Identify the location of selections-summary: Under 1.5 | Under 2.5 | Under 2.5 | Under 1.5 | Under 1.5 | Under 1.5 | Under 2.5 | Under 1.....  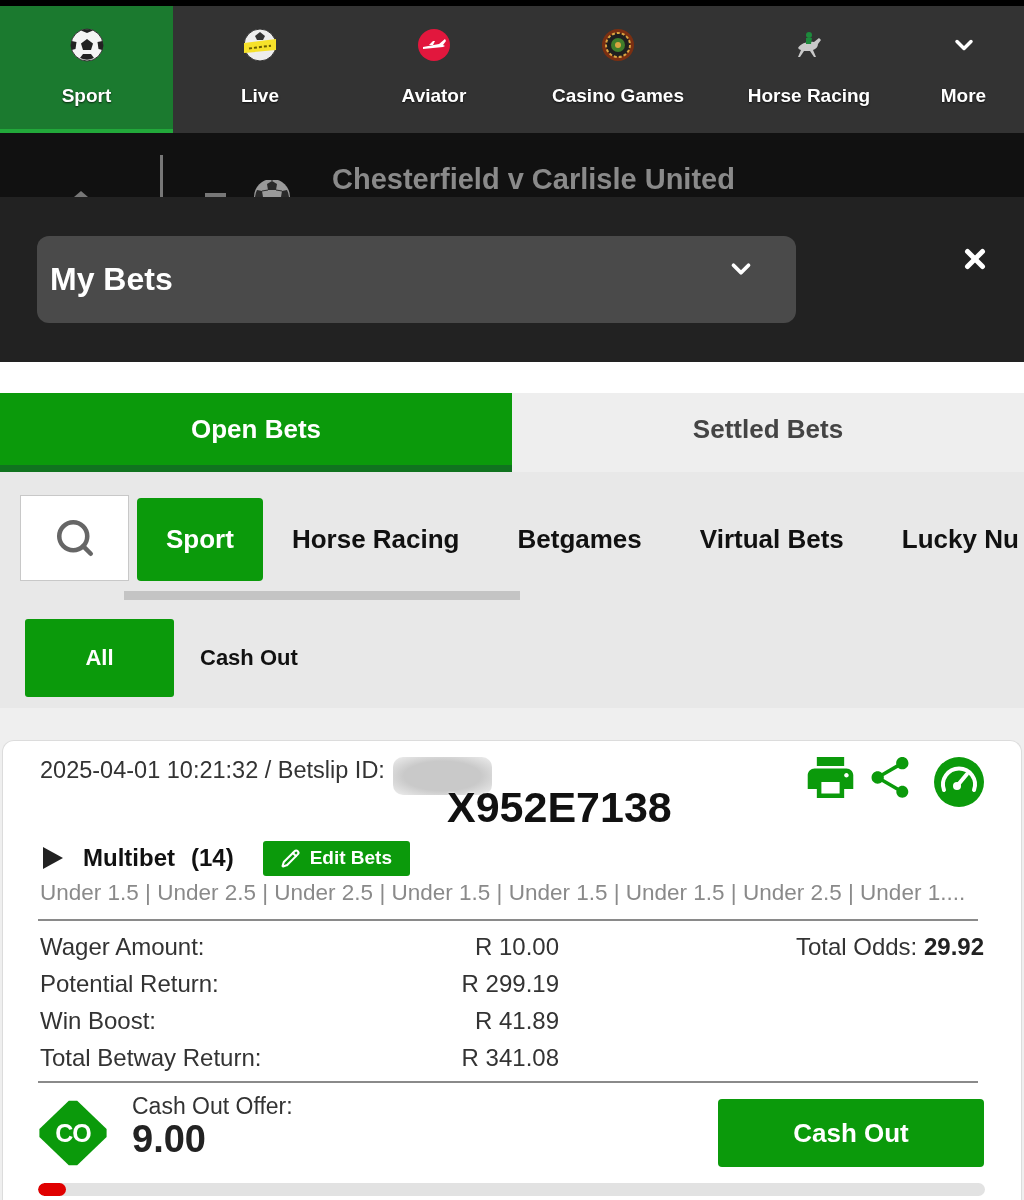
(503, 893).